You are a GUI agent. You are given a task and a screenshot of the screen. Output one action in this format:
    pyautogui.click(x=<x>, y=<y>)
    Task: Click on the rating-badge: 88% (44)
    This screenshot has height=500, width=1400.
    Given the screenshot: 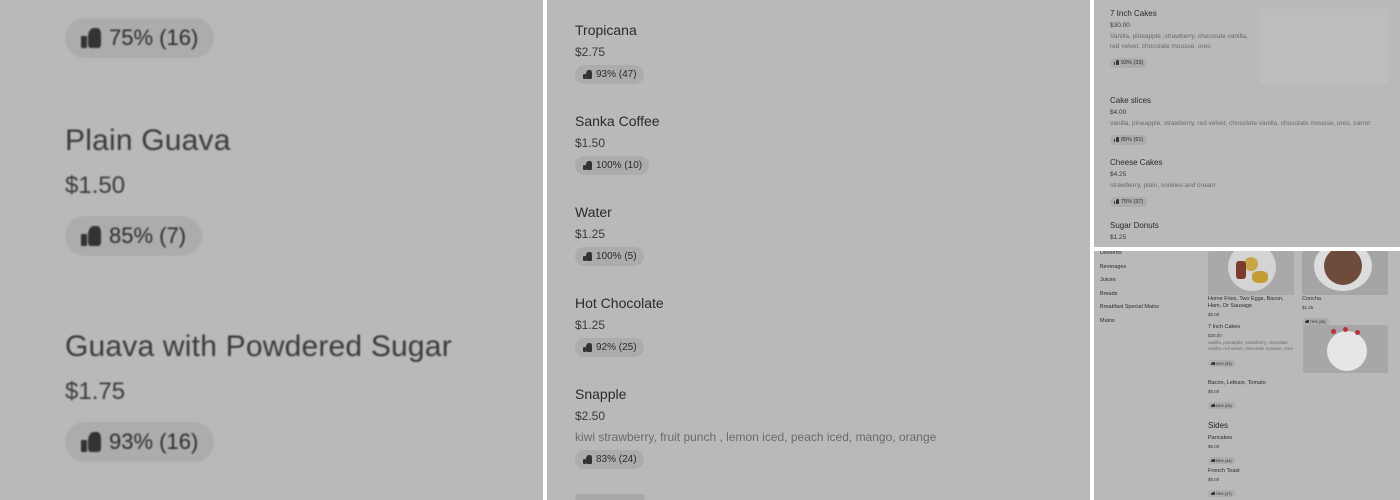 What is the action you would take?
    pyautogui.click(x=1221, y=460)
    